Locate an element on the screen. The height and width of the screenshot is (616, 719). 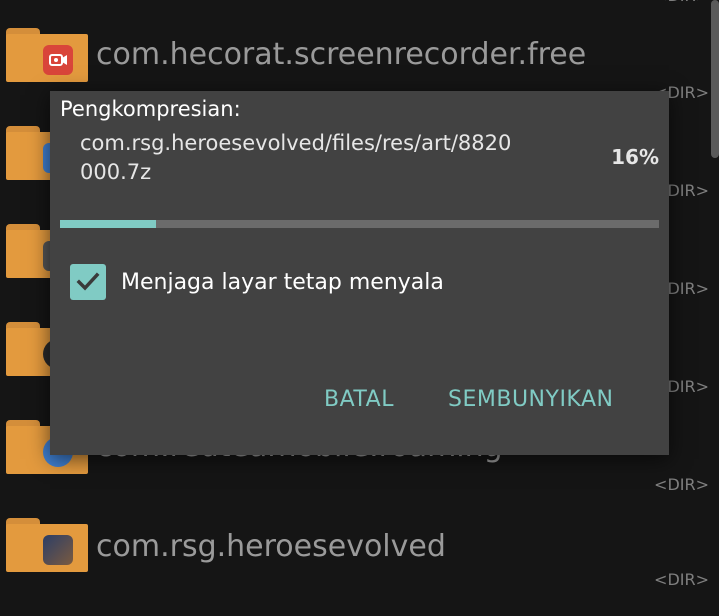
screen-recorder-app-icon is located at coordinates (58, 60).